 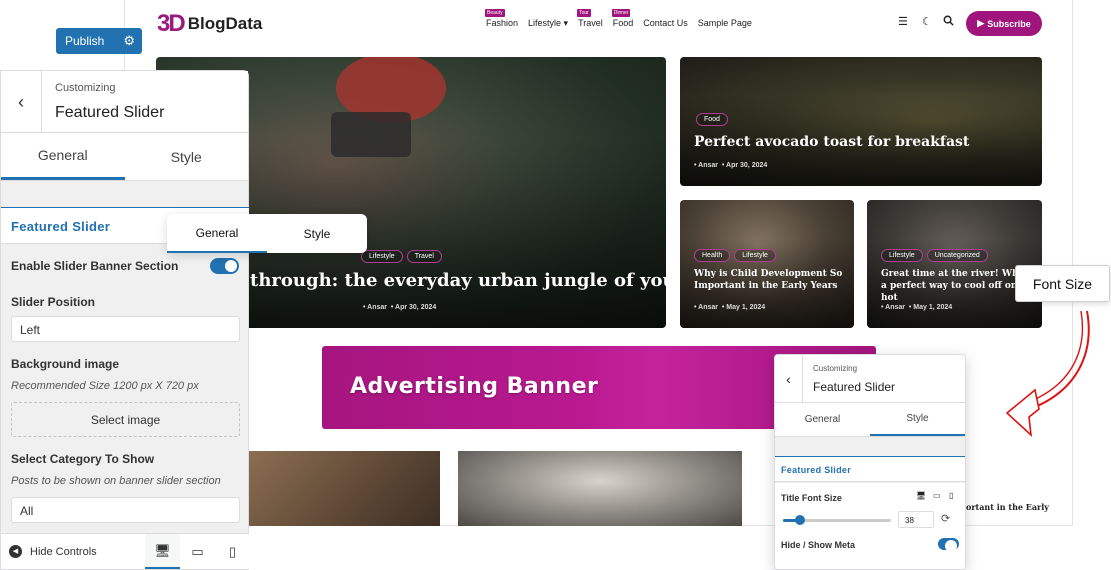 I want to click on menu-icon: ☰, so click(x=903, y=21).